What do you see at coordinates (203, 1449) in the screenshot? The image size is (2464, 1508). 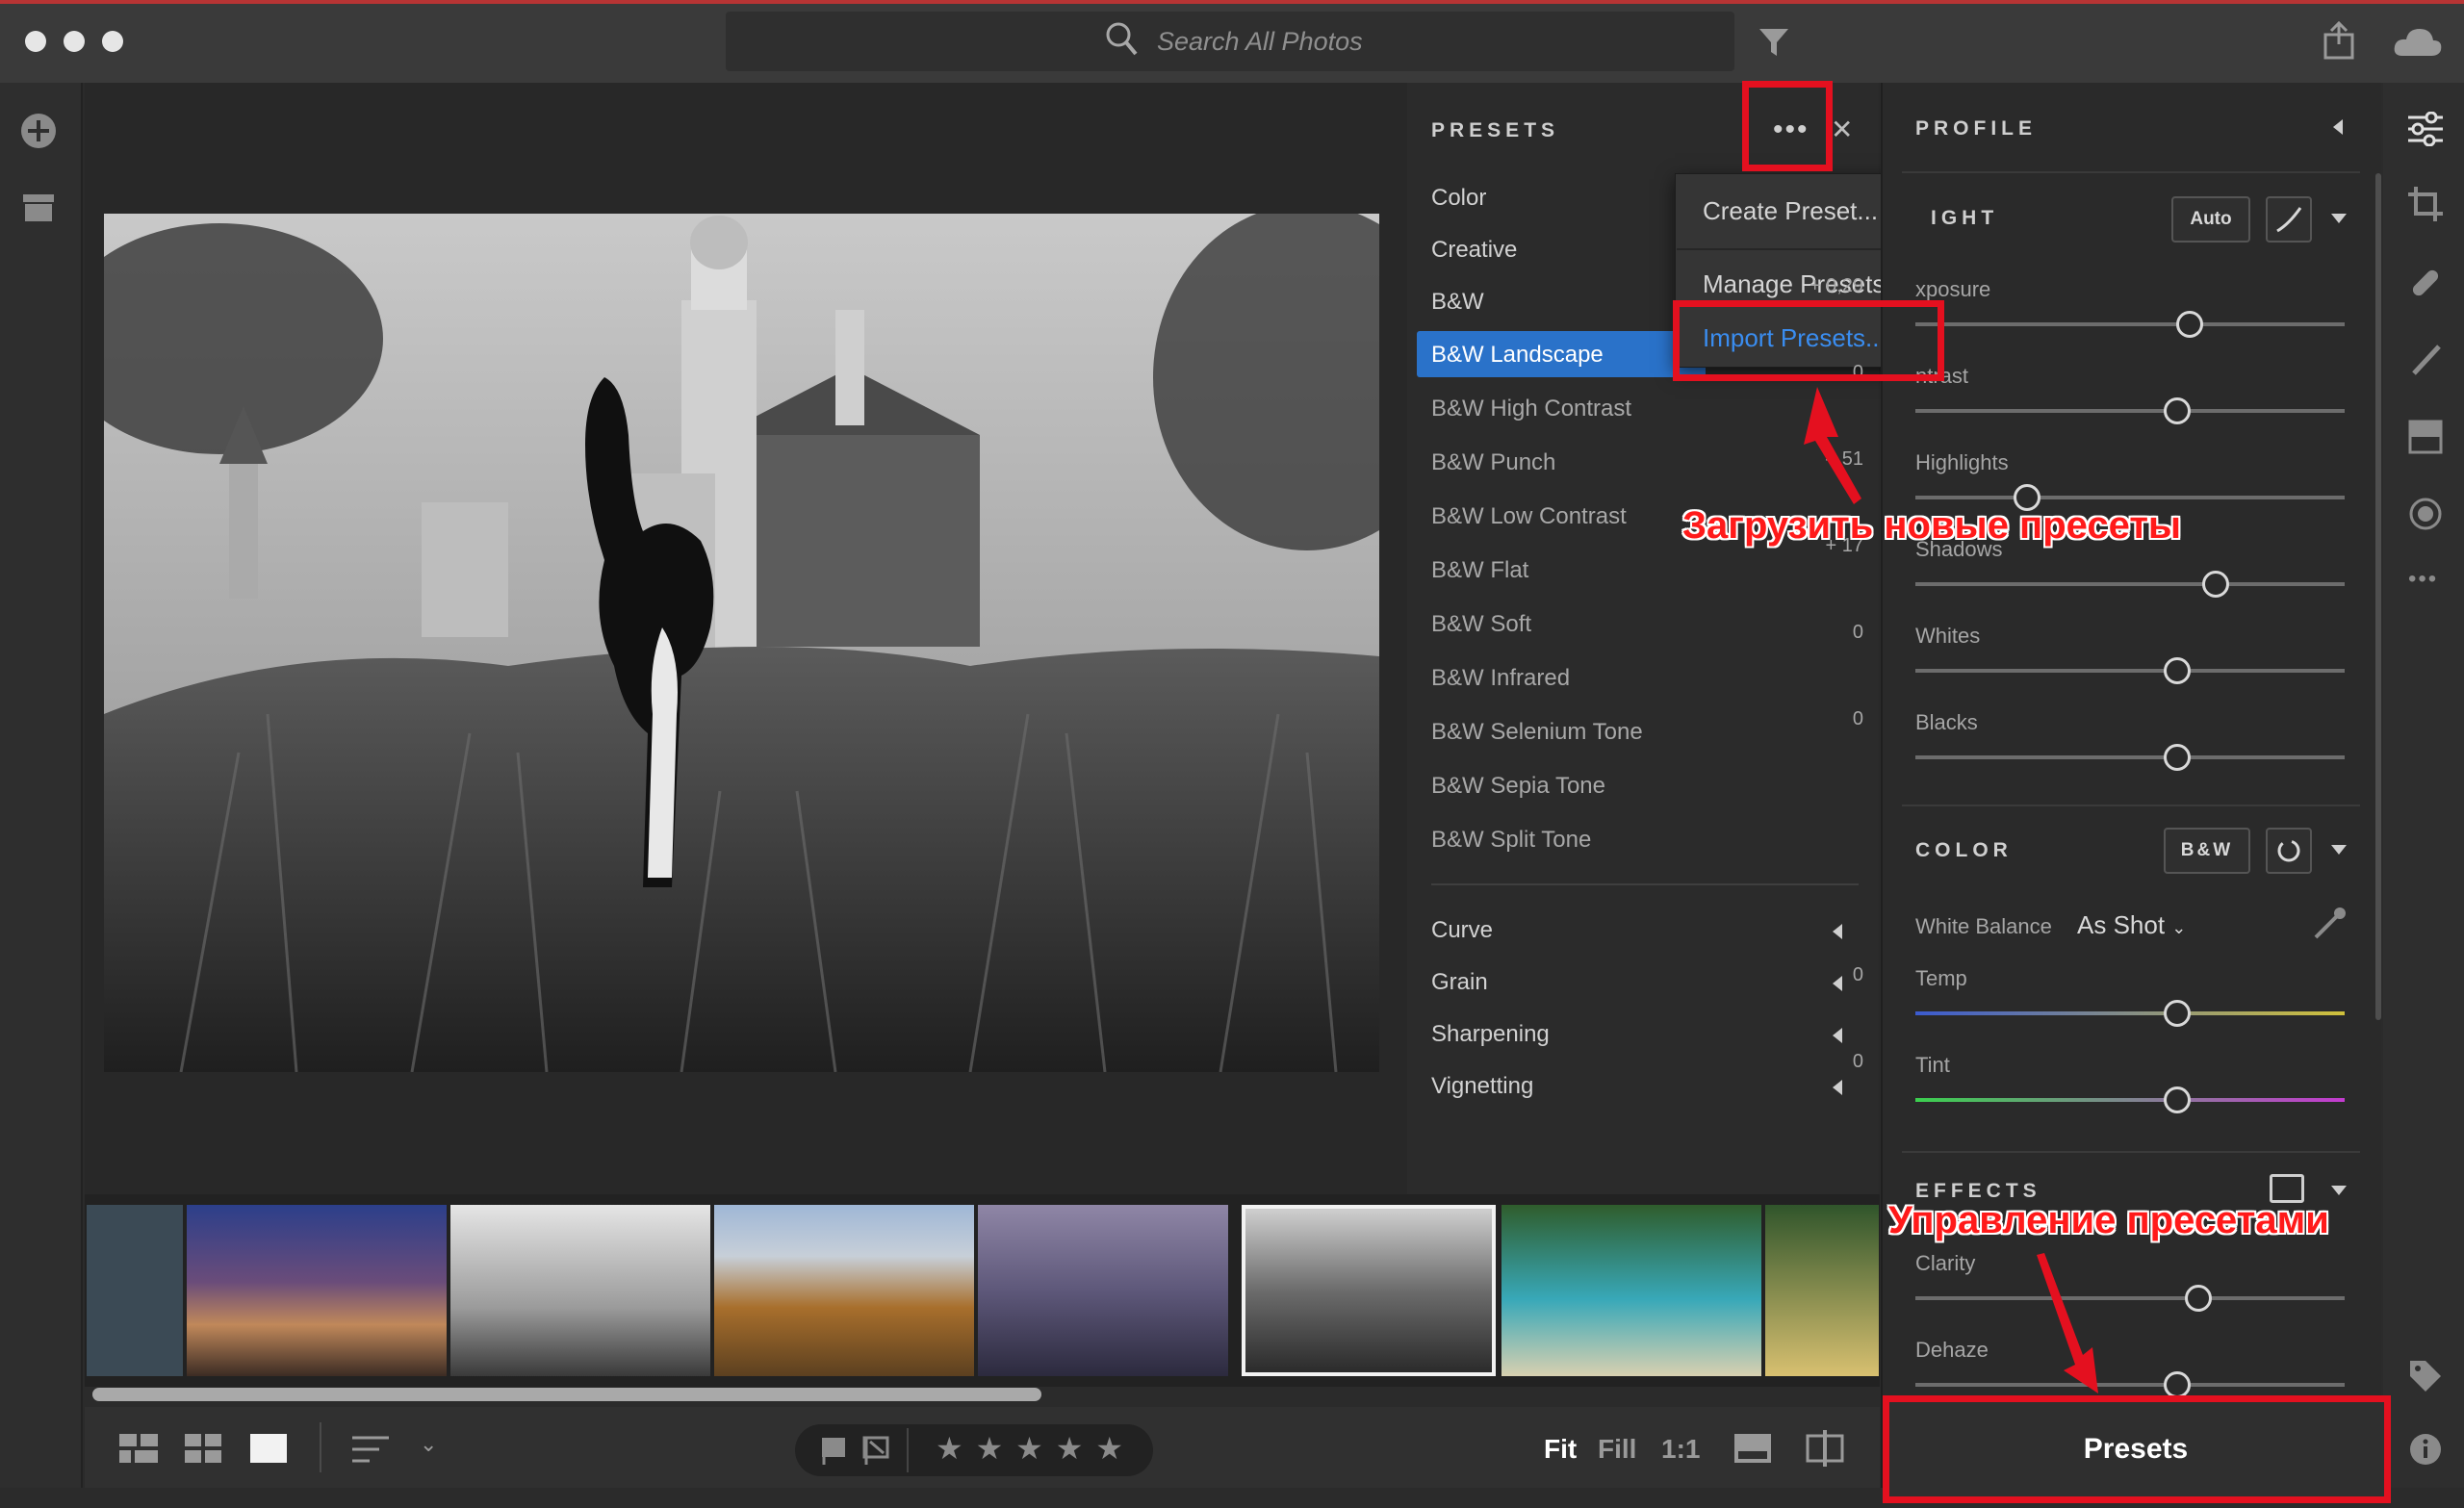 I see `grid-view-icon` at bounding box center [203, 1449].